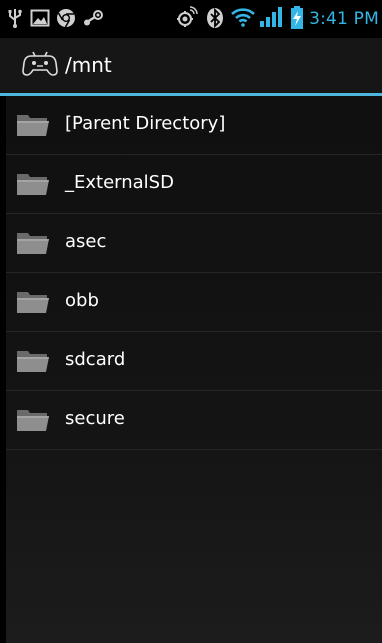  I want to click on file-name: _ExternalSD, so click(119, 182).